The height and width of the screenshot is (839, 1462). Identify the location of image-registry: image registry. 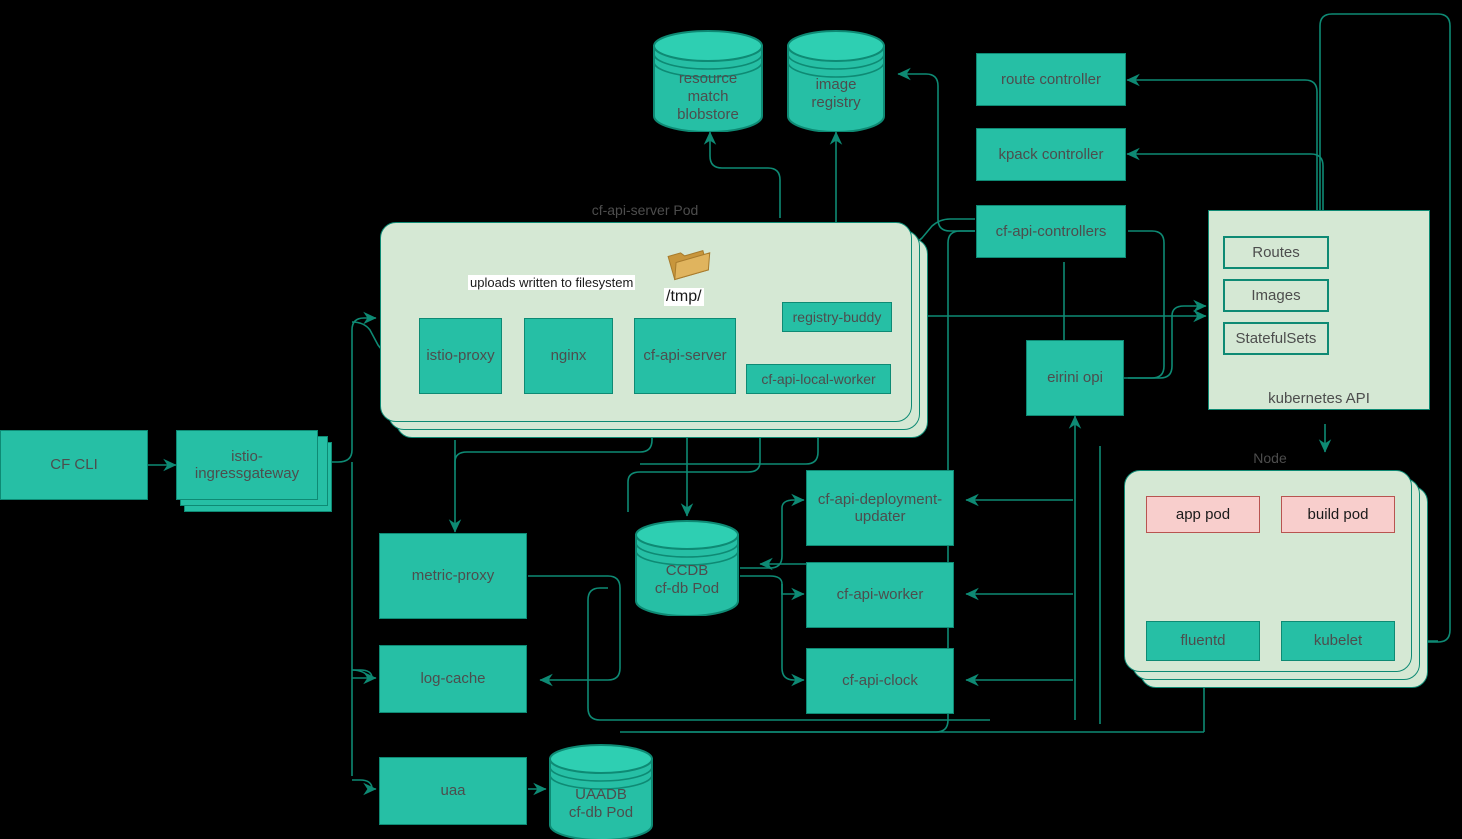
(836, 81).